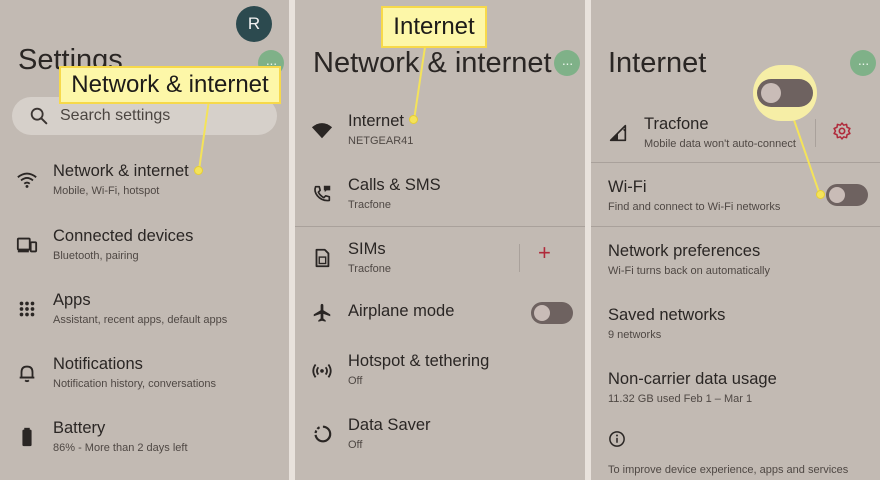 This screenshot has width=880, height=480. Describe the element at coordinates (27, 309) in the screenshot. I see `apps-grid-icon` at that location.